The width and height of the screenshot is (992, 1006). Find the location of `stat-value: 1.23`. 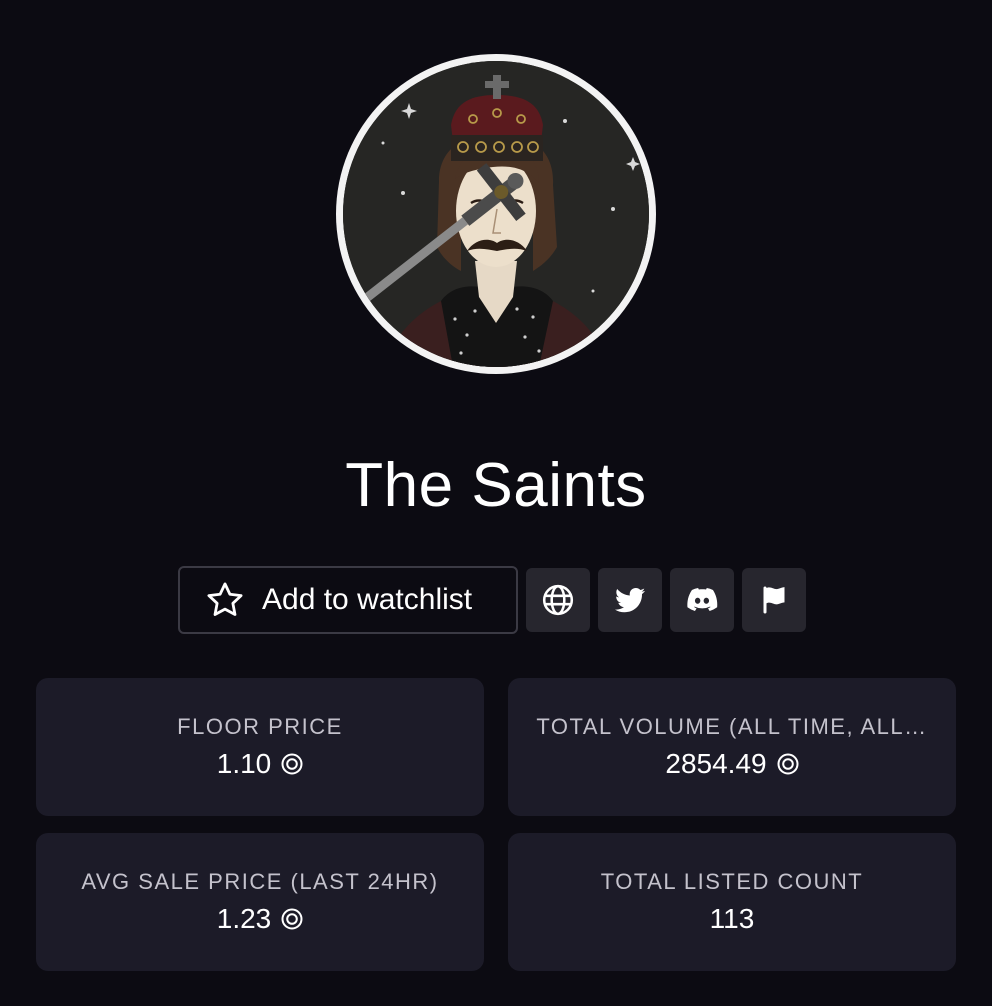

stat-value: 1.23 is located at coordinates (244, 918).